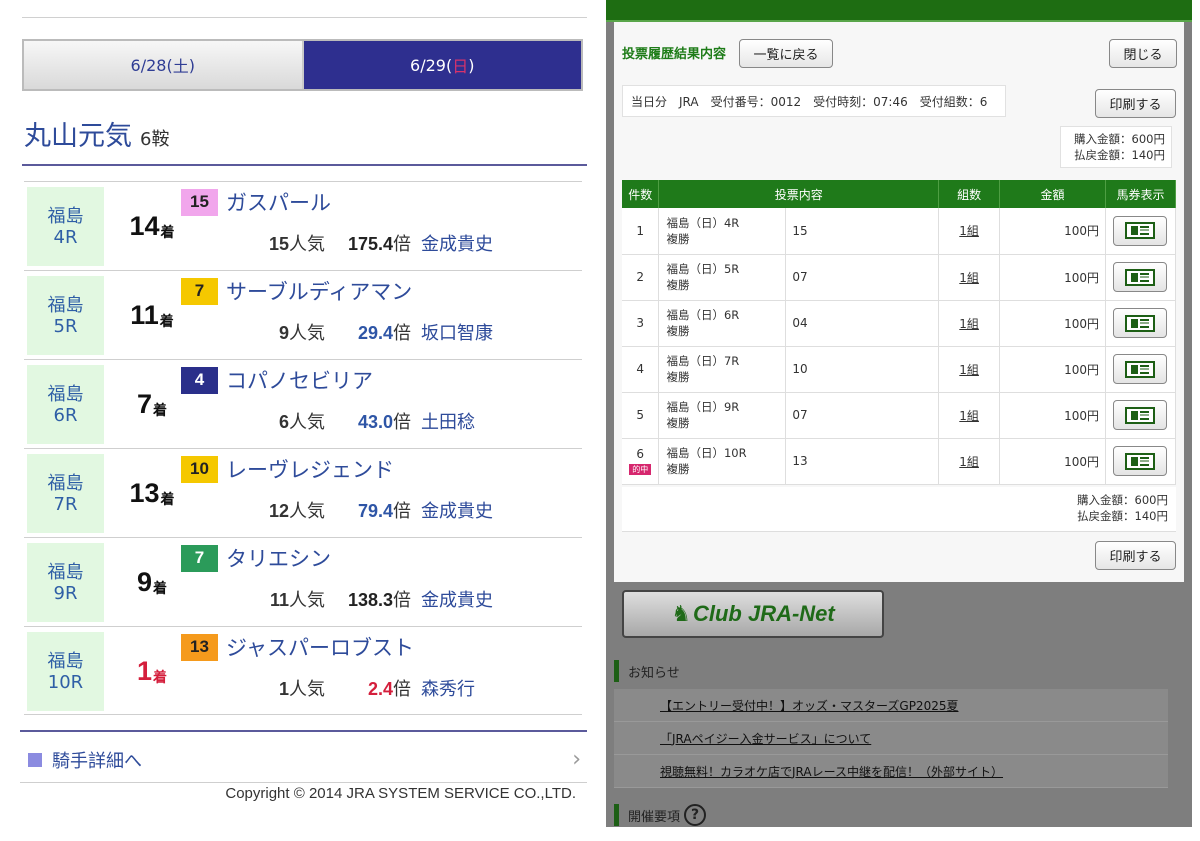  Describe the element at coordinates (303, 581) in the screenshot. I see `race-row: 福島 9R 9 着 7 タリエシン 11人気 138.3倍 金成貴史` at that location.